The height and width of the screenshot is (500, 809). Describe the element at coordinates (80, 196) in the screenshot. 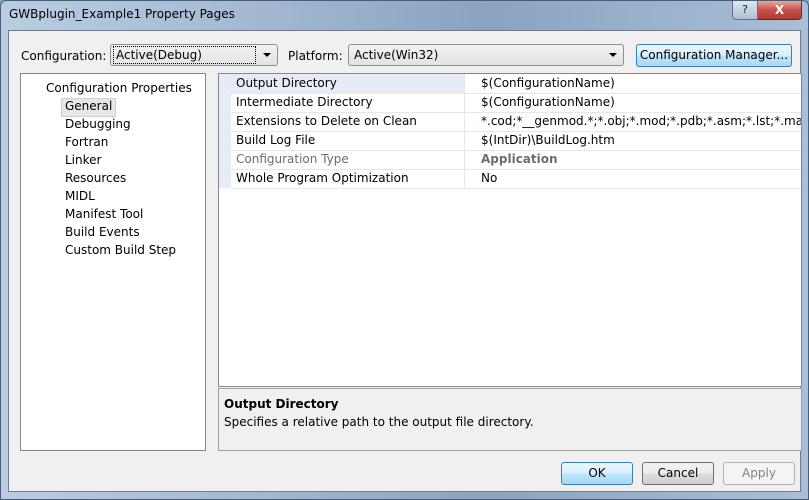

I see `tree-item-midl: MIDL` at that location.